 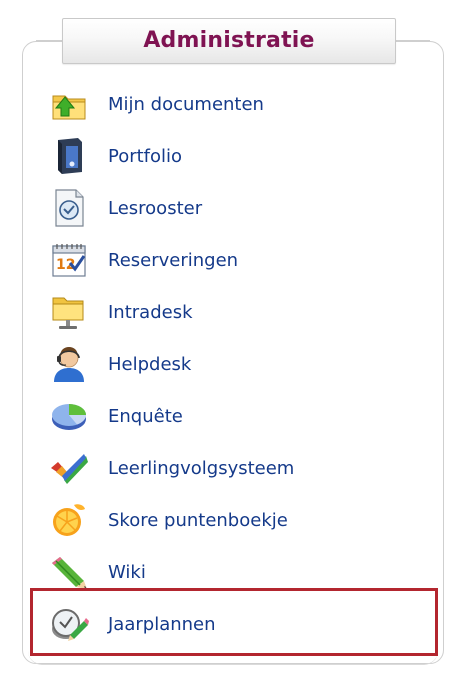 What do you see at coordinates (238, 312) in the screenshot?
I see `menu-item-intradesk: Intradesk` at bounding box center [238, 312].